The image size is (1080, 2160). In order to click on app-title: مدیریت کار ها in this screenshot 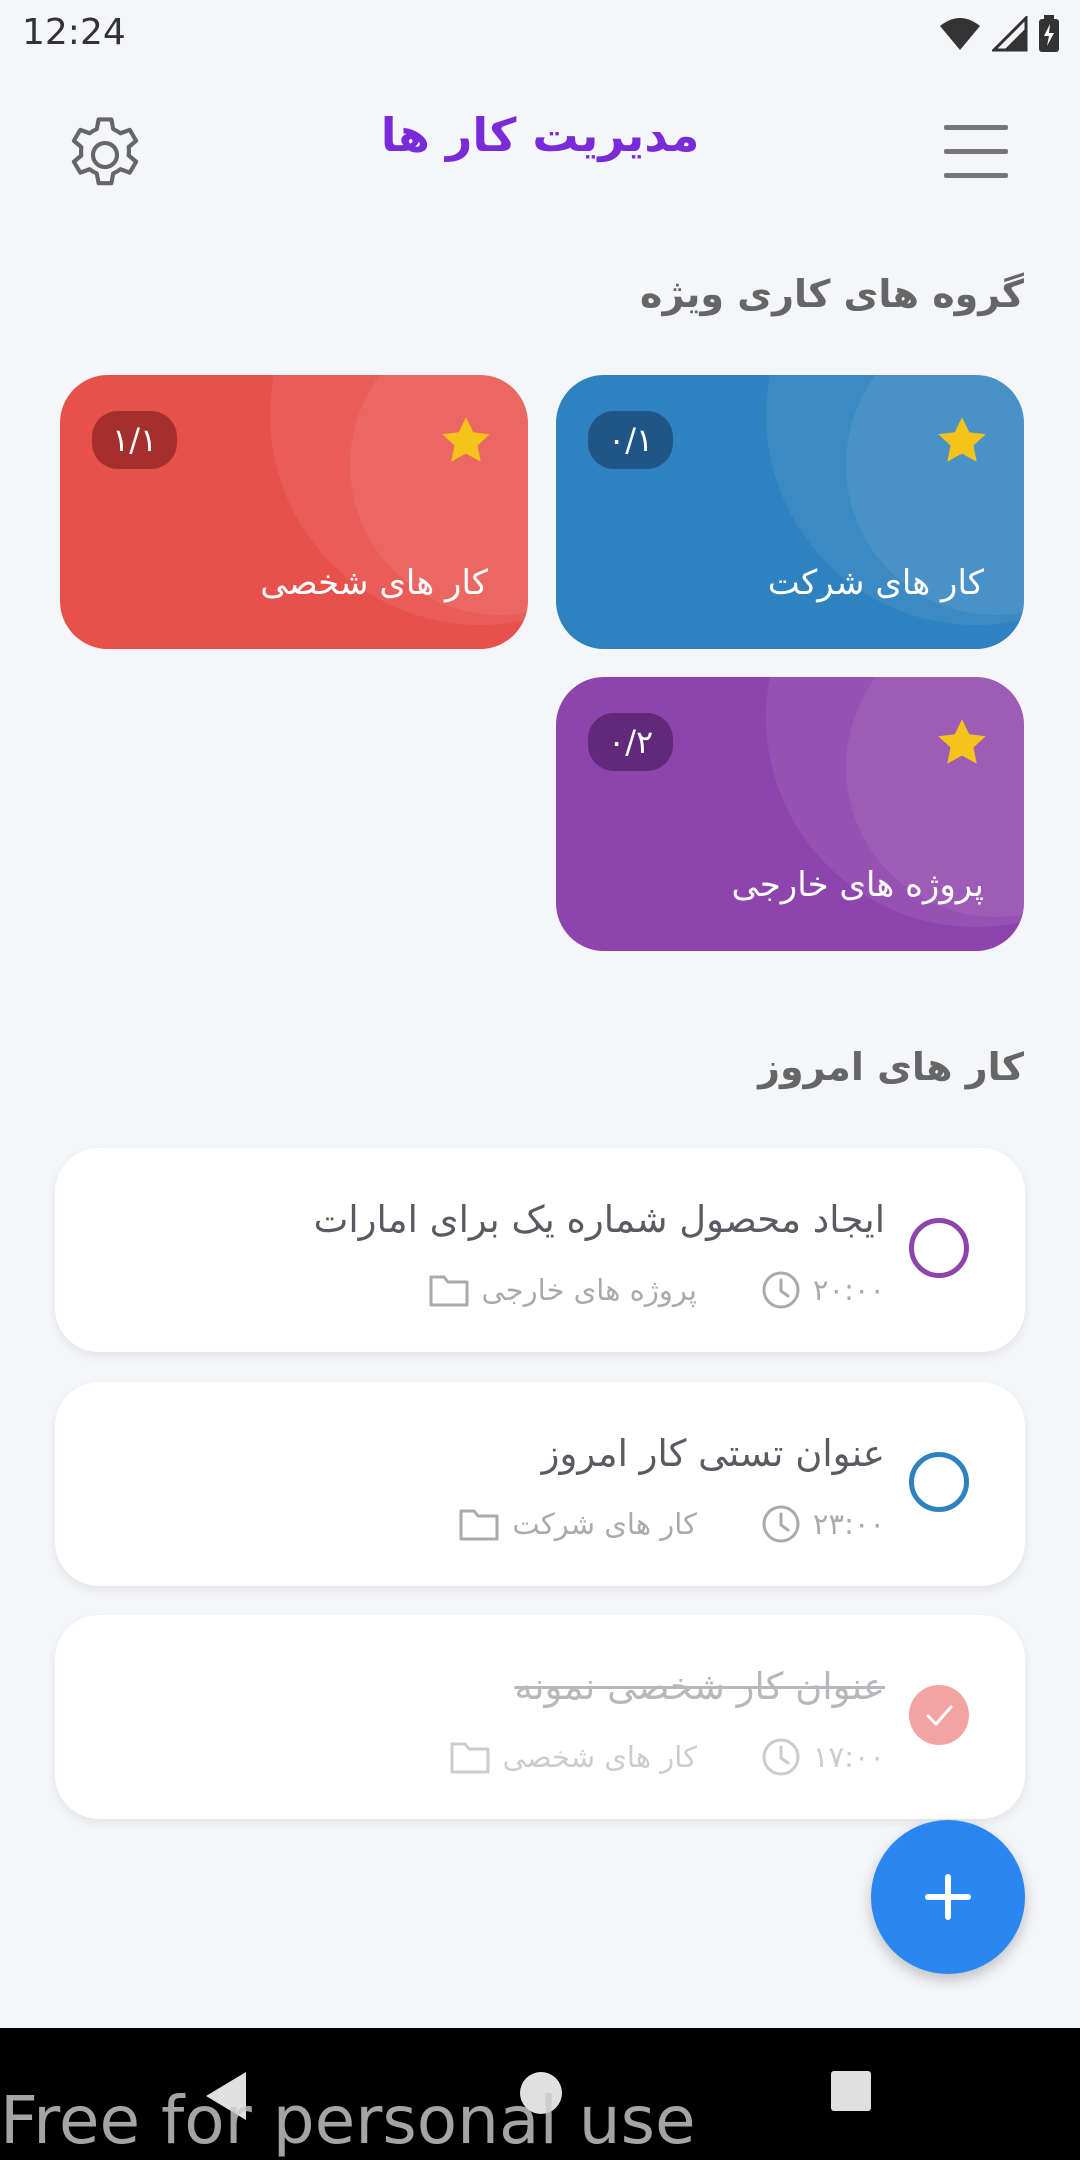, I will do `click(540, 135)`.